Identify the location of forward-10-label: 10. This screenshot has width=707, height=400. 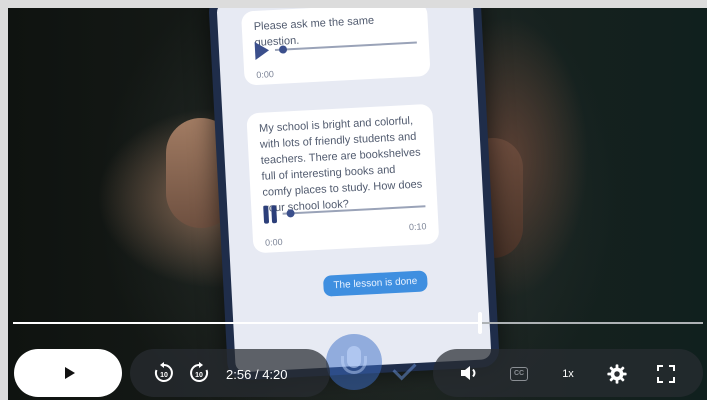
(199, 375).